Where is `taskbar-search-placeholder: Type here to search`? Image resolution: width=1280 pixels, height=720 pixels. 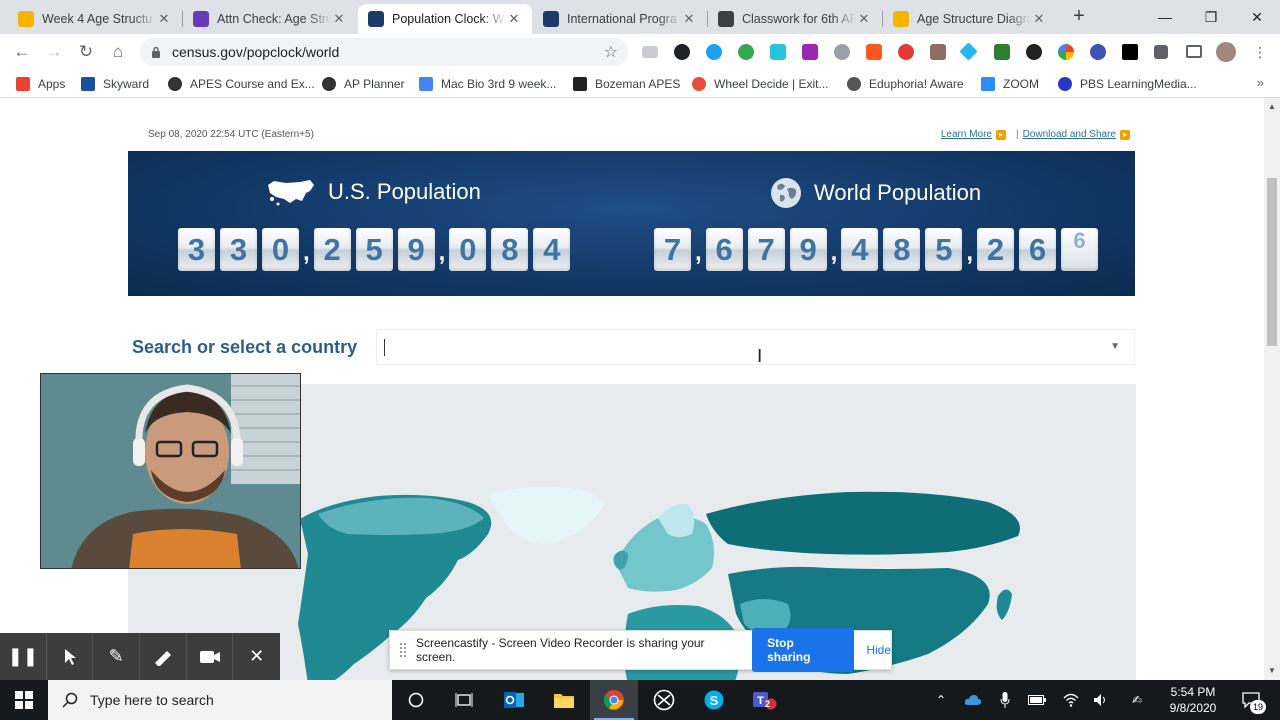
taskbar-search-placeholder: Type here to search is located at coordinates (152, 700).